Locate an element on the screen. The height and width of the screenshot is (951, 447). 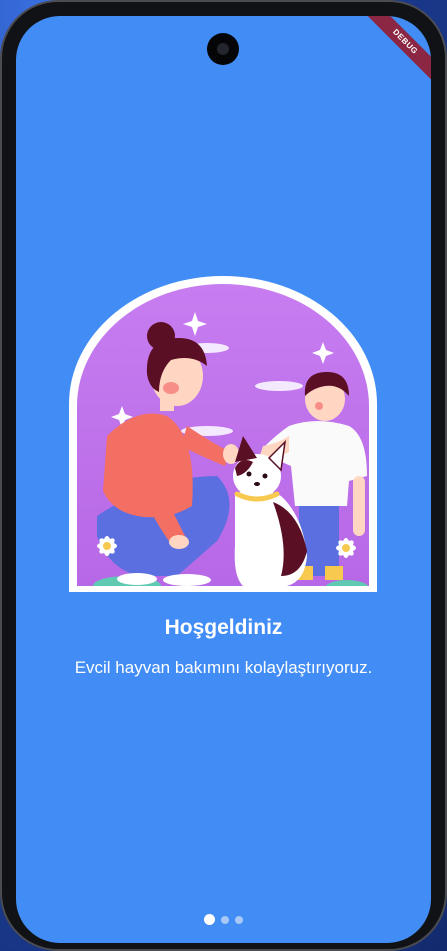
onboarding-subtitle: Evcil hayvan bakımını kolaylaştırıyoruz. is located at coordinates (223, 667).